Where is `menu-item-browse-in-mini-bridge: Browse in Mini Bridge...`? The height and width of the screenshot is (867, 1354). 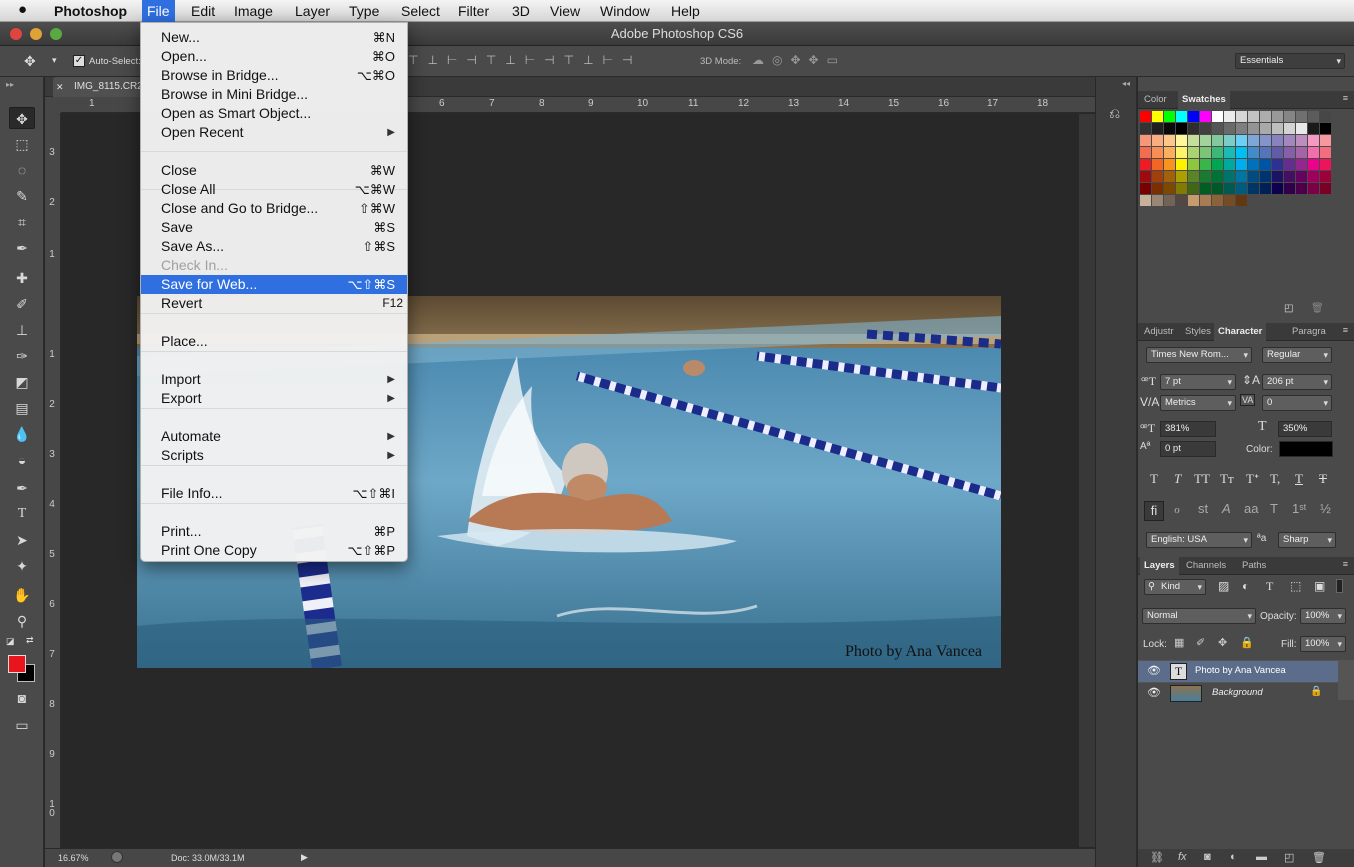 menu-item-browse-in-mini-bridge: Browse in Mini Bridge... is located at coordinates (274, 94).